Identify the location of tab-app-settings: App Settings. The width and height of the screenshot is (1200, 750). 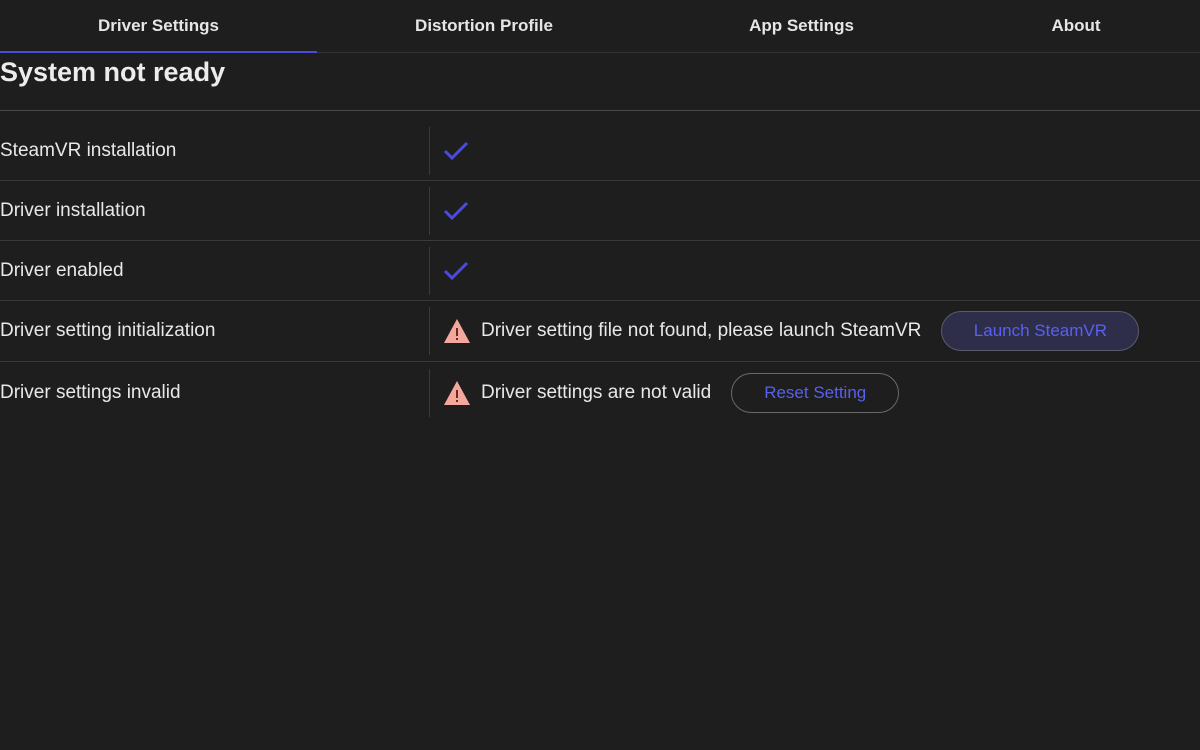
(801, 26).